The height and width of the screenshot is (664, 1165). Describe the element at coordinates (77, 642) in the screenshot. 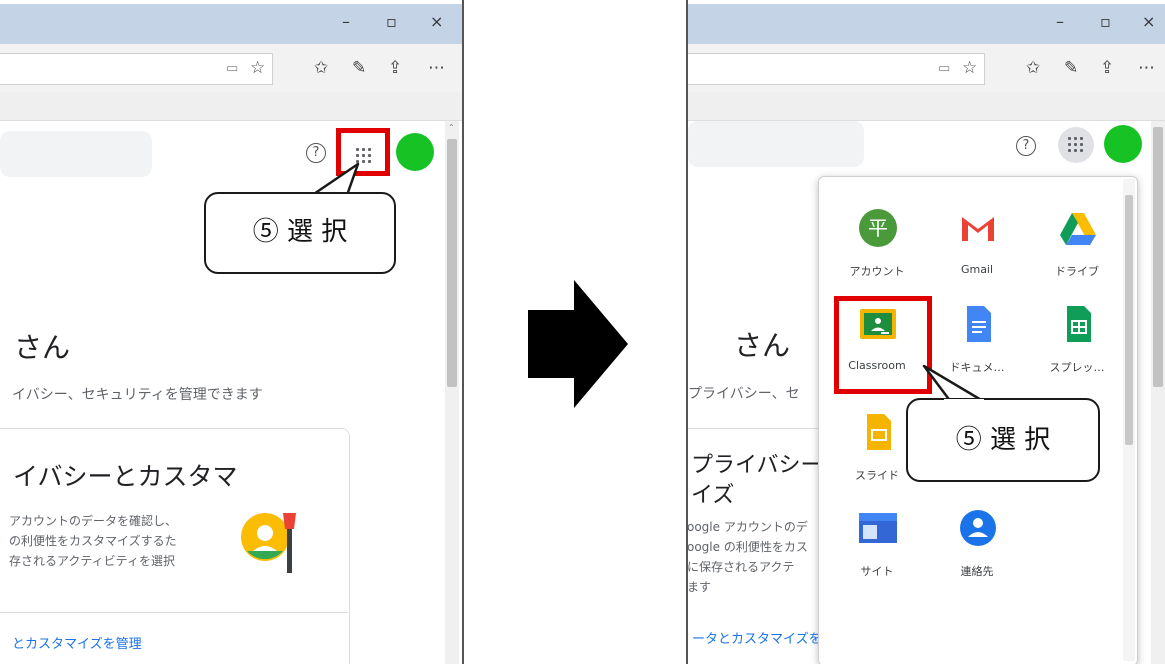

I see `manage-data-link: とカスタマイズを管理` at that location.